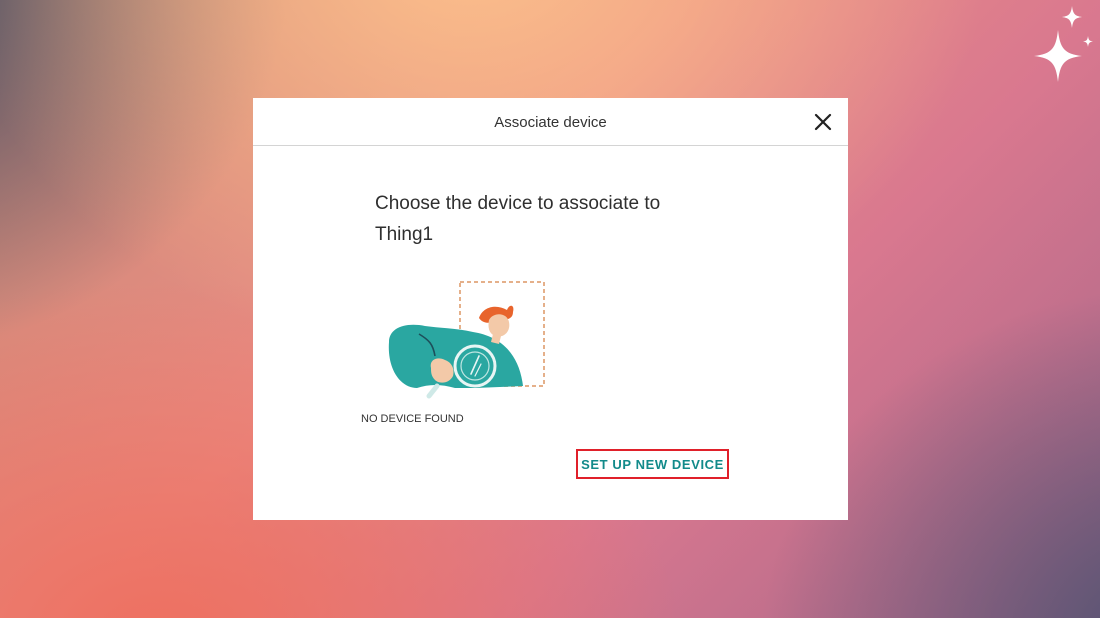 The height and width of the screenshot is (618, 1100). I want to click on person-searching-illustration, so click(466, 340).